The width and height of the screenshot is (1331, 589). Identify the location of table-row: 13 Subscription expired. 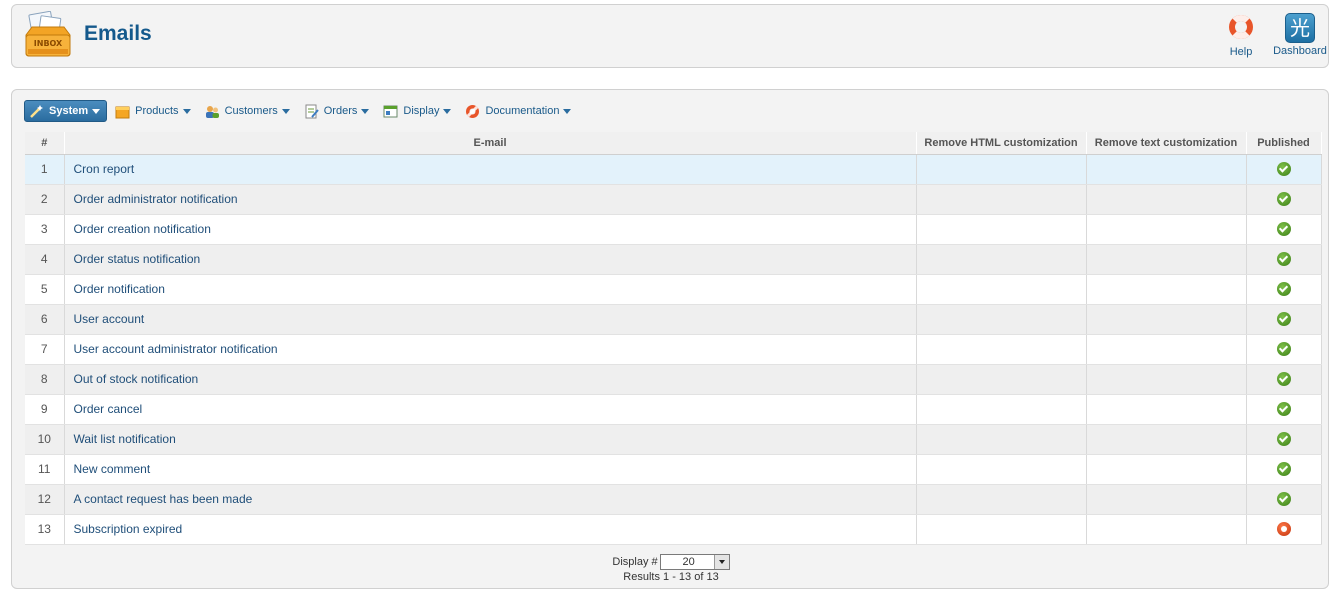
(673, 529).